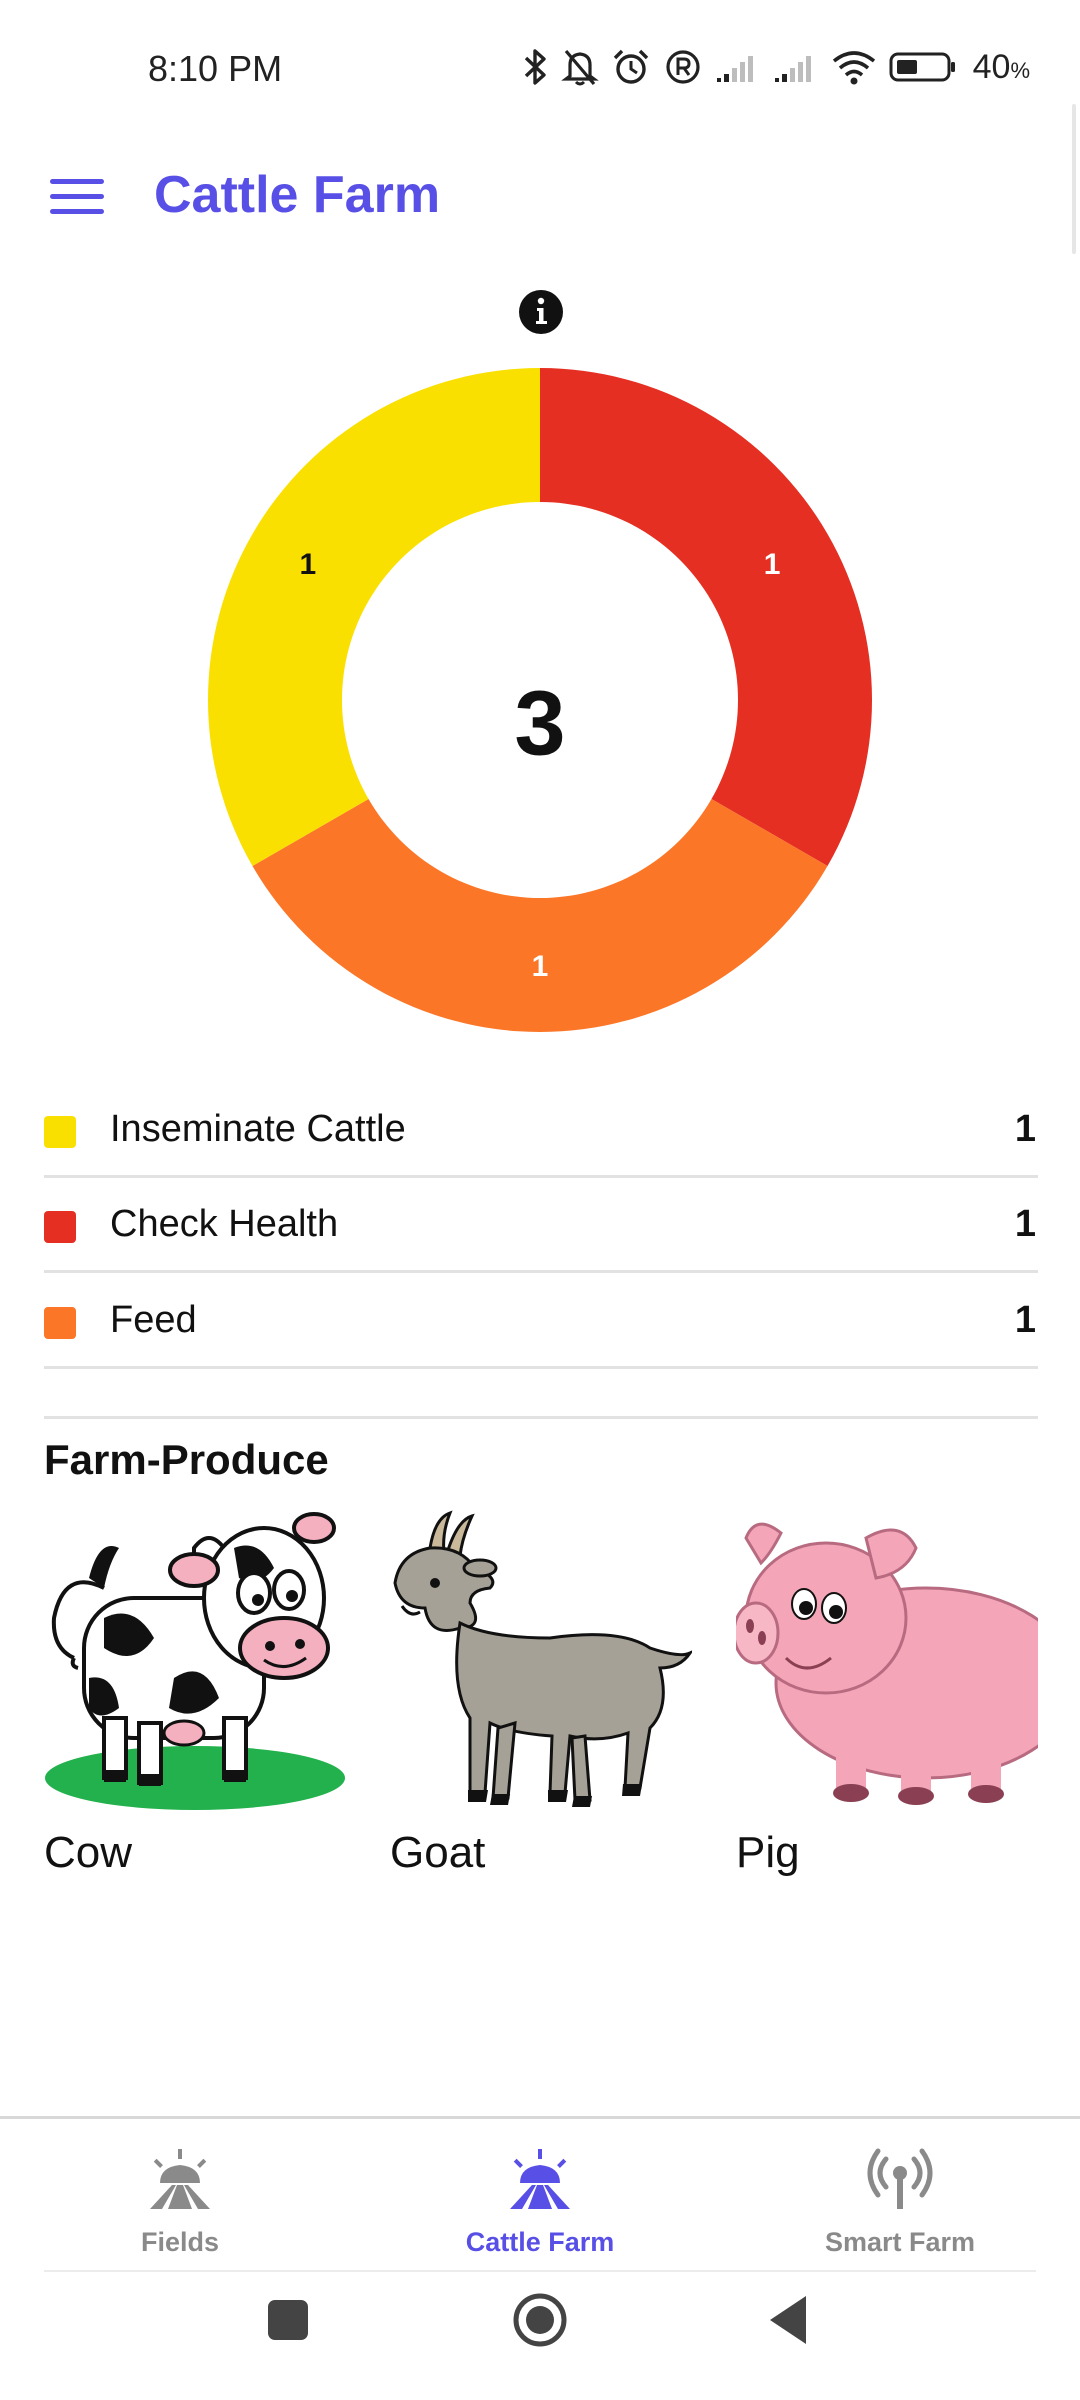  Describe the element at coordinates (541, 1321) in the screenshot. I see `legend-row-feed: Feed 1` at that location.